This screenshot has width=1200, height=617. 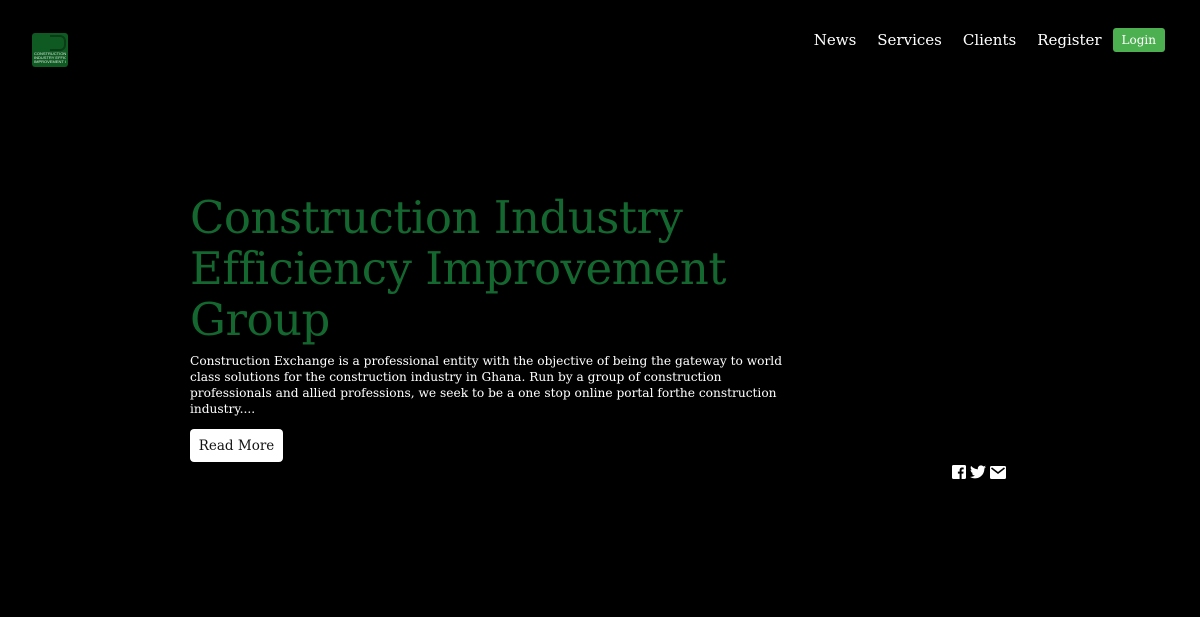 What do you see at coordinates (58, 43) in the screenshot?
I see `logo-mark-icon` at bounding box center [58, 43].